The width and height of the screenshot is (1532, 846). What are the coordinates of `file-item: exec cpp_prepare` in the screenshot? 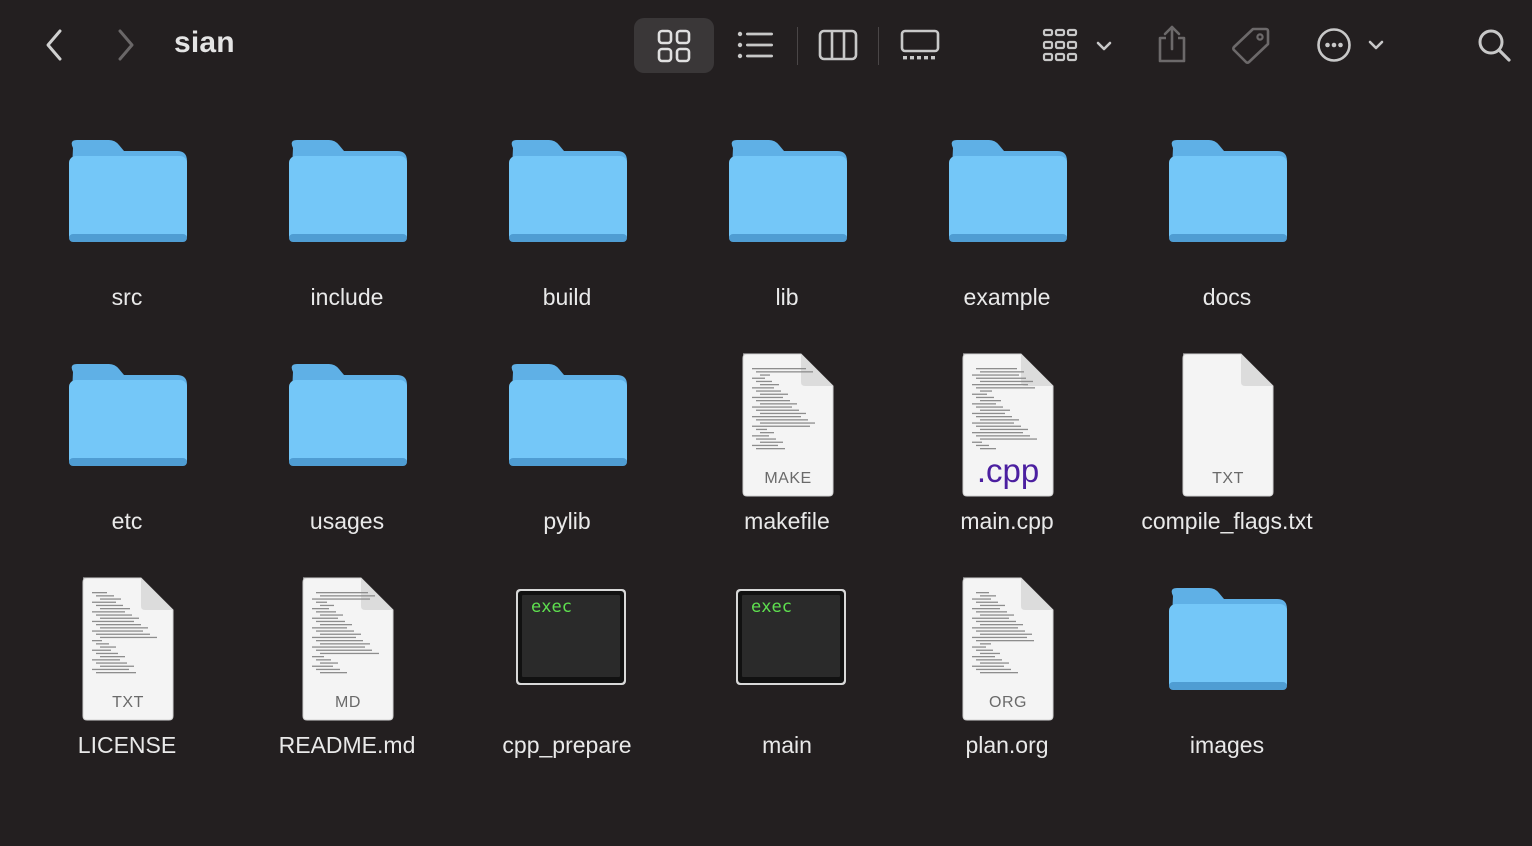 It's located at (567, 684).